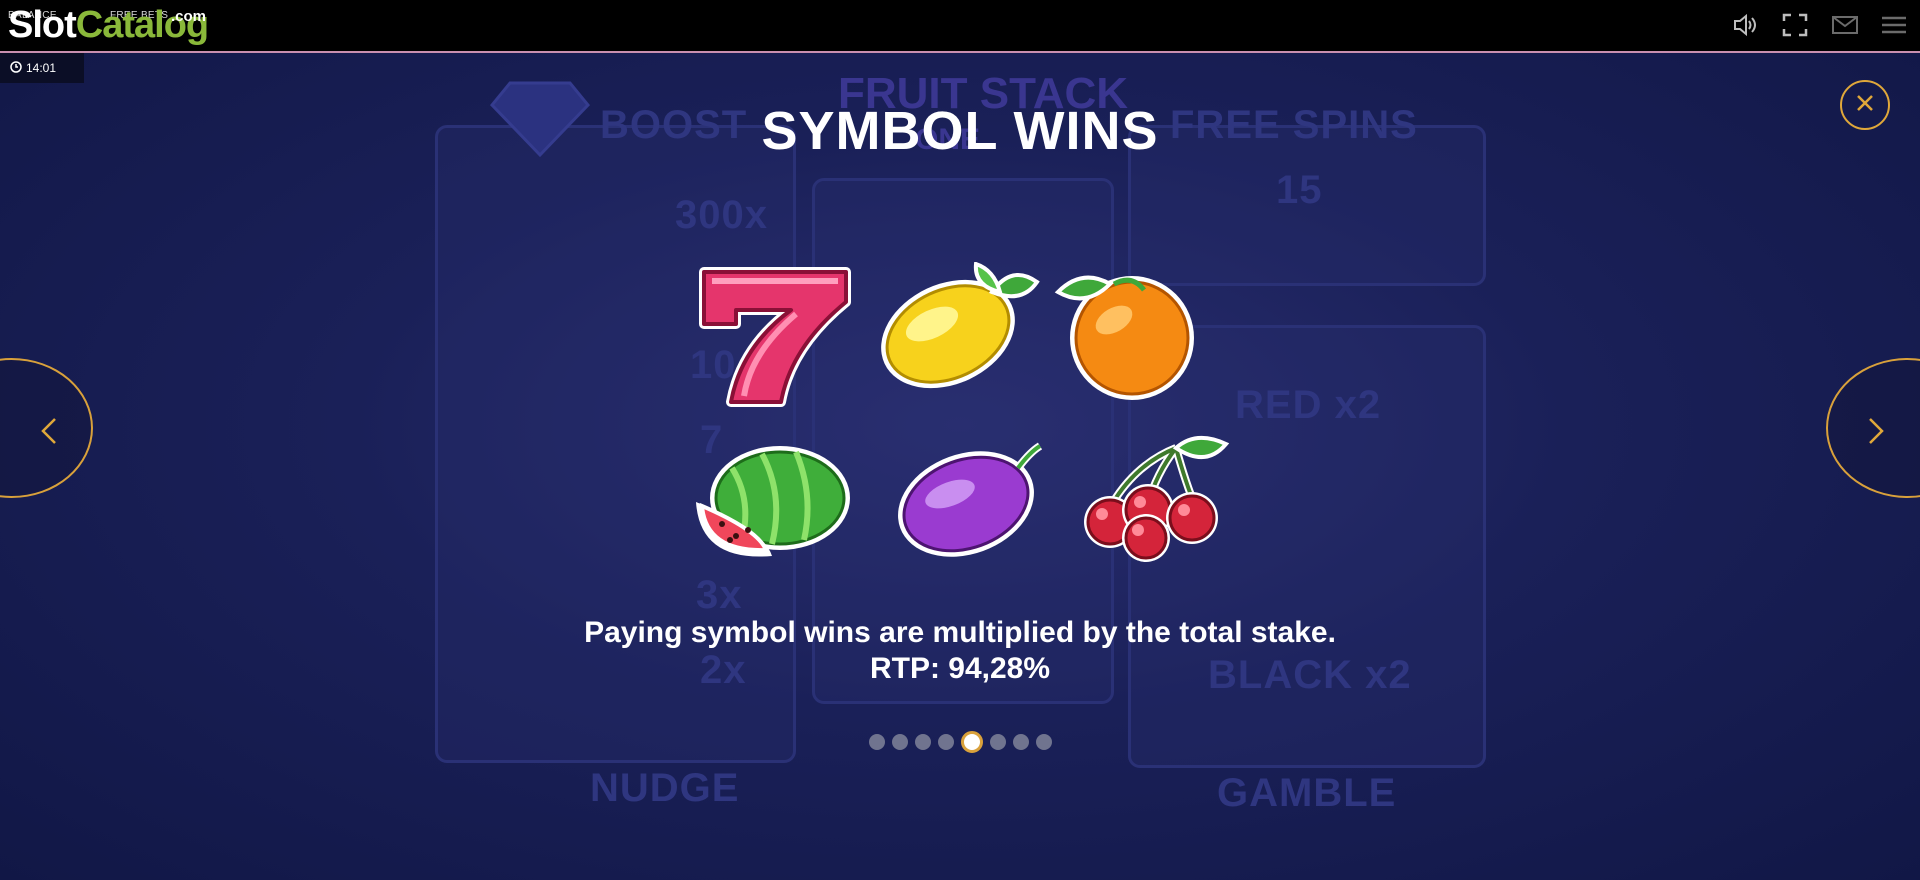  What do you see at coordinates (1124, 337) in the screenshot?
I see `orange-symbol-icon` at bounding box center [1124, 337].